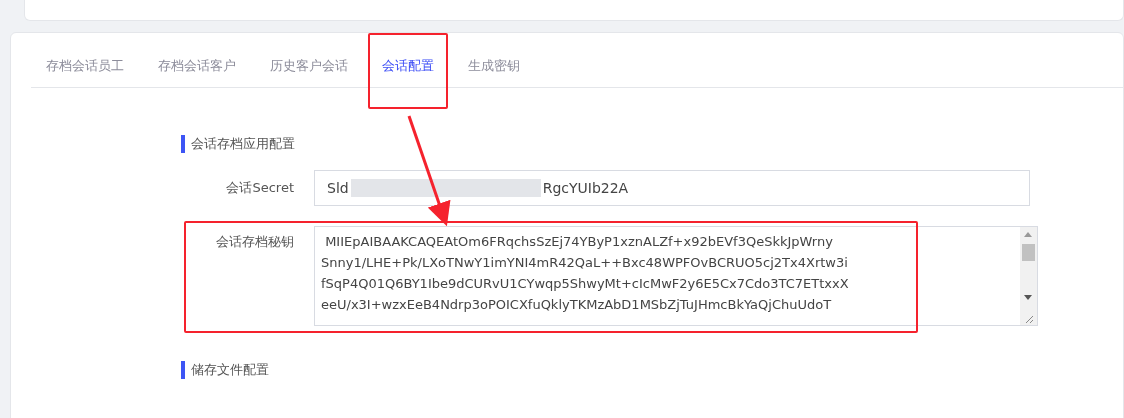  Describe the element at coordinates (1028, 297) in the screenshot. I see `scroll-down-icon` at that location.